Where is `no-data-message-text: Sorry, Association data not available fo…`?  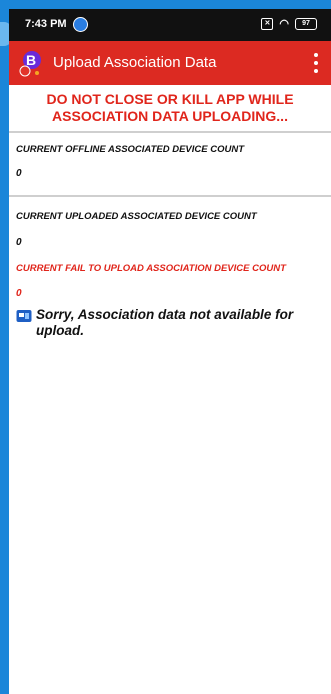 no-data-message-text: Sorry, Association data not available fo… is located at coordinates (165, 322).